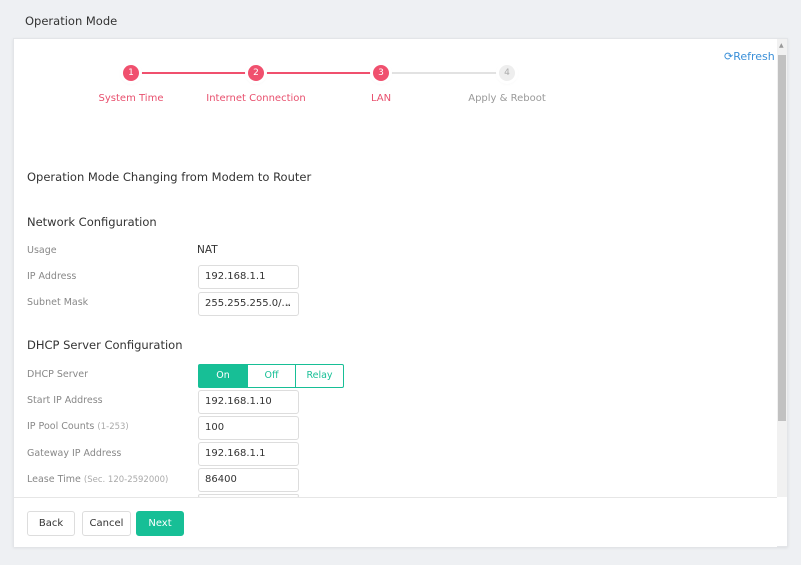  Describe the element at coordinates (58, 302) in the screenshot. I see `mask-label: Subnet Mask` at that location.